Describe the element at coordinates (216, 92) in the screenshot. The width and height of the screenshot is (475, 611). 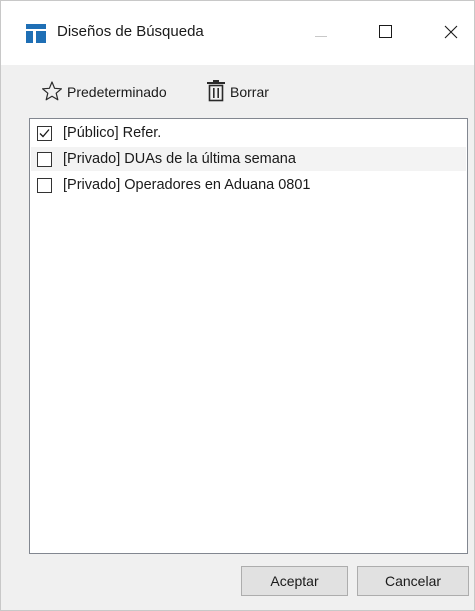
I see `trash-icon` at that location.